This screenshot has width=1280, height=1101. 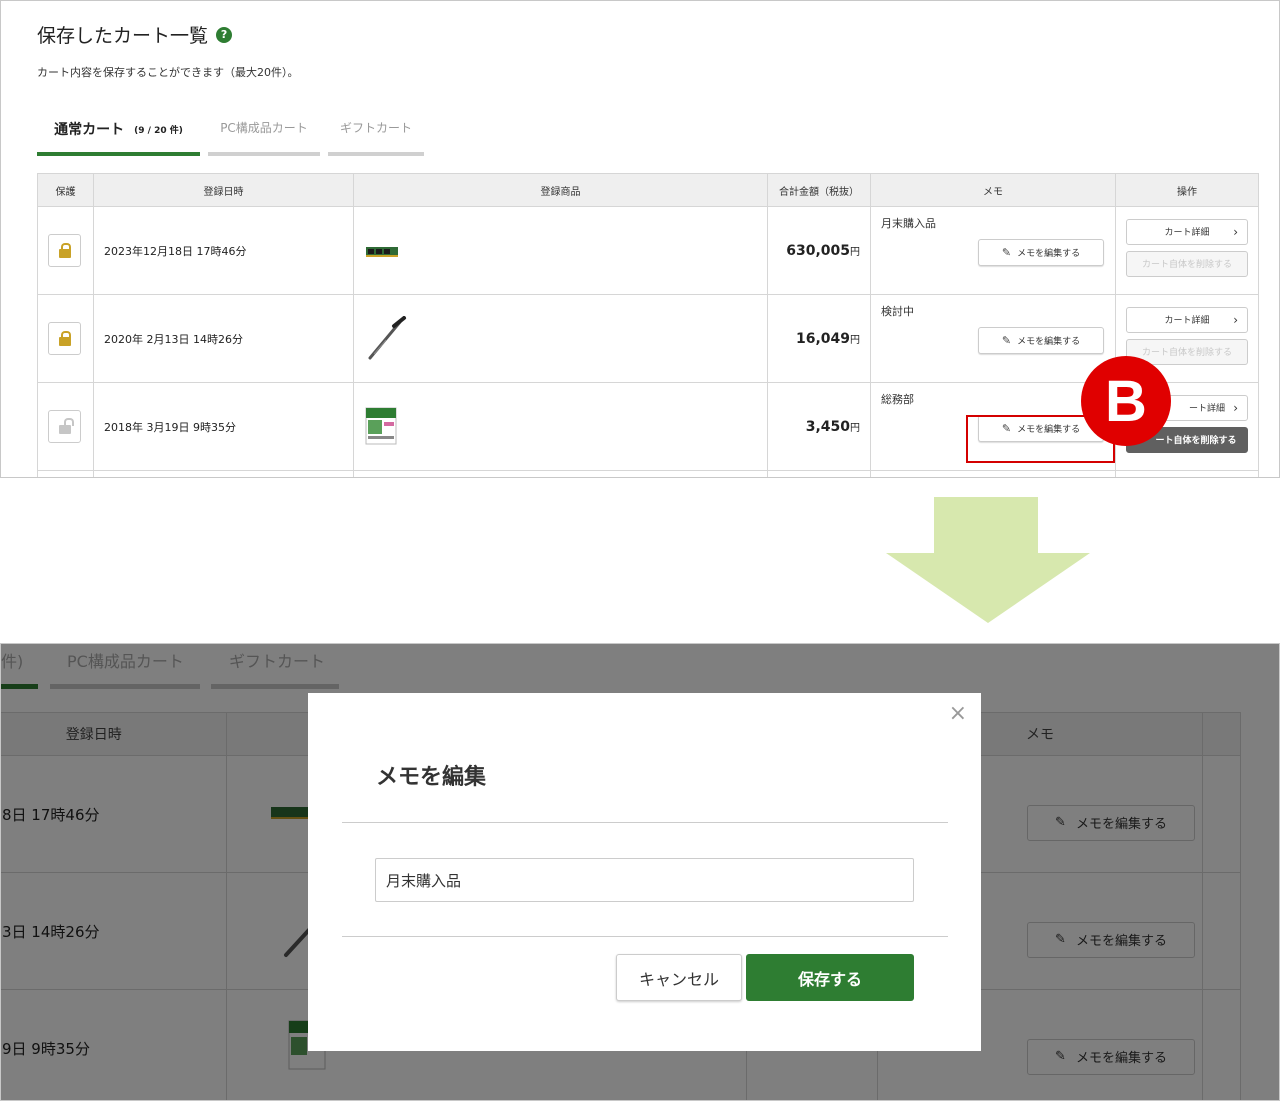 I want to click on row-date: 2018年 3月19日 9時35分, so click(x=223, y=426).